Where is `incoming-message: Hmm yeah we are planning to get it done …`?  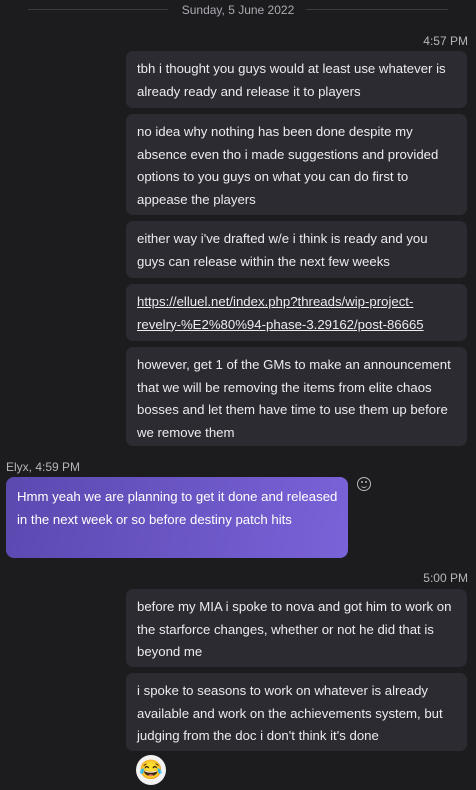
incoming-message: Hmm yeah we are planning to get it done … is located at coordinates (177, 517).